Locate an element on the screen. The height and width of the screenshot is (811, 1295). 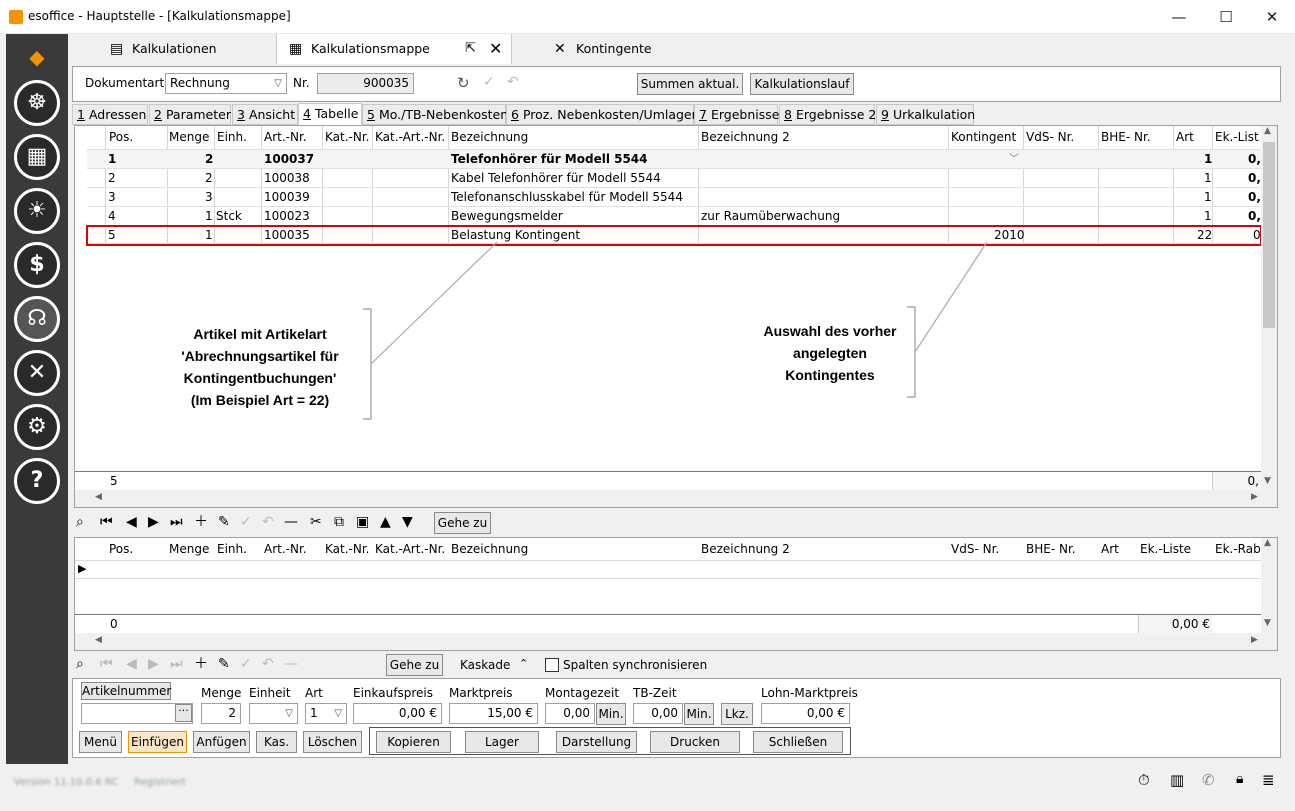
lock-icon: 🔒︎ is located at coordinates (1239, 779).